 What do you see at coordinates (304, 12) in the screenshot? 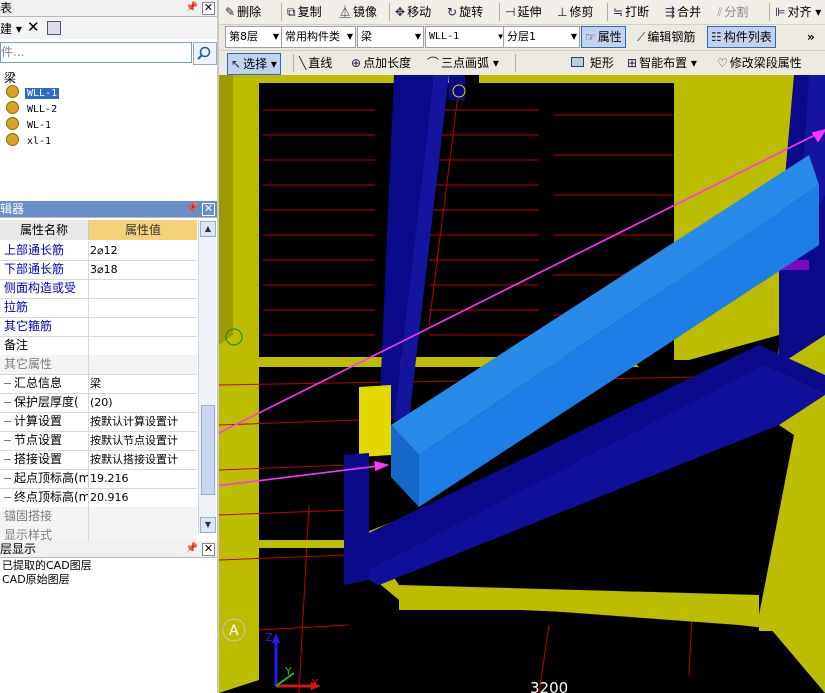
I see `copy-button: ⧉ 复制` at bounding box center [304, 12].